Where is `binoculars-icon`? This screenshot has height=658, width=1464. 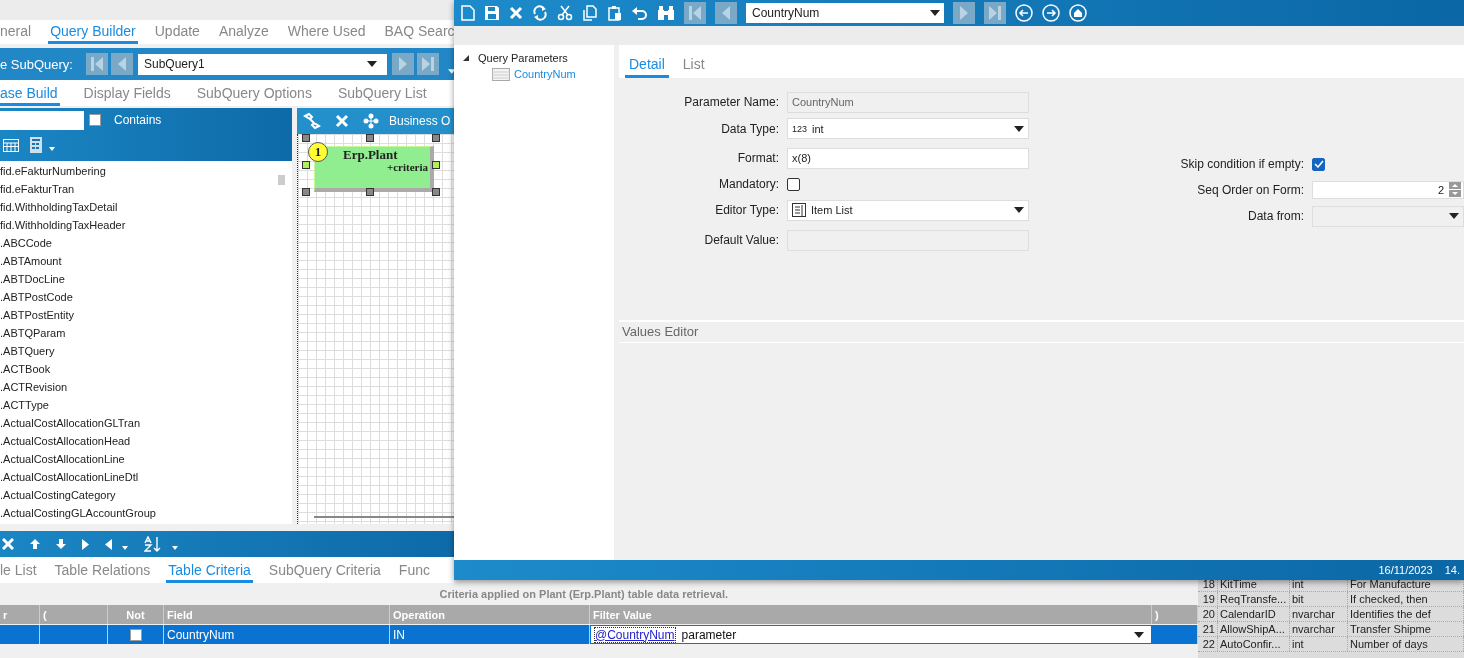
binoculars-icon is located at coordinates (666, 13).